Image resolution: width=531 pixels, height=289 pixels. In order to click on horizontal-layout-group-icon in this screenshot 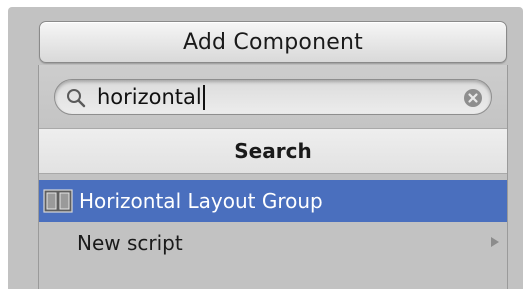, I will do `click(58, 201)`.